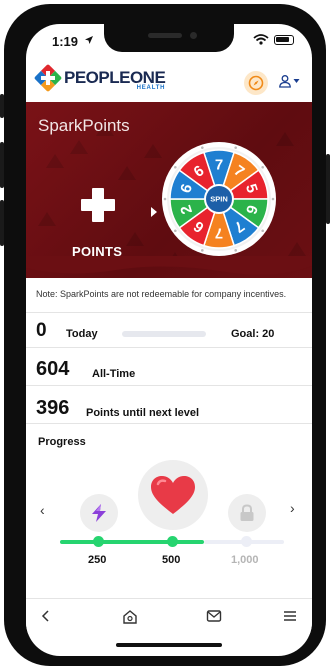  What do you see at coordinates (65, 41) in the screenshot?
I see `status-time: 1:19` at bounding box center [65, 41].